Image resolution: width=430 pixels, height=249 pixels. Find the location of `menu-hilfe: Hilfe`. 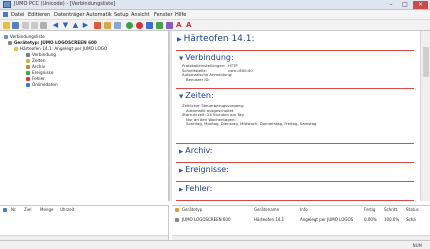

menu-hilfe: Hilfe is located at coordinates (180, 15).